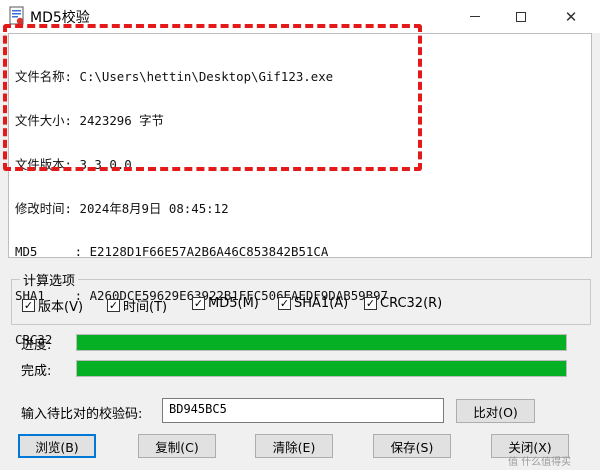 The width and height of the screenshot is (600, 470). What do you see at coordinates (16, 15) in the screenshot?
I see `app-icon` at bounding box center [16, 15].